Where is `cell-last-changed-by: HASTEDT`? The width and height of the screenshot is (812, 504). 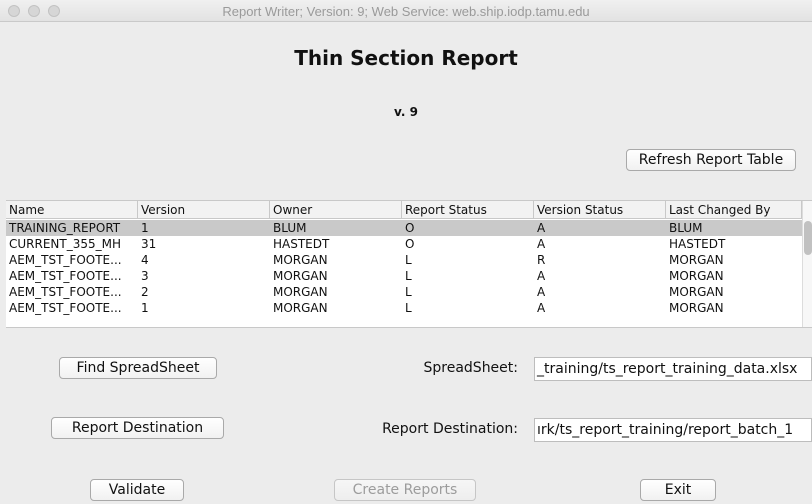 cell-last-changed-by: HASTEDT is located at coordinates (697, 244).